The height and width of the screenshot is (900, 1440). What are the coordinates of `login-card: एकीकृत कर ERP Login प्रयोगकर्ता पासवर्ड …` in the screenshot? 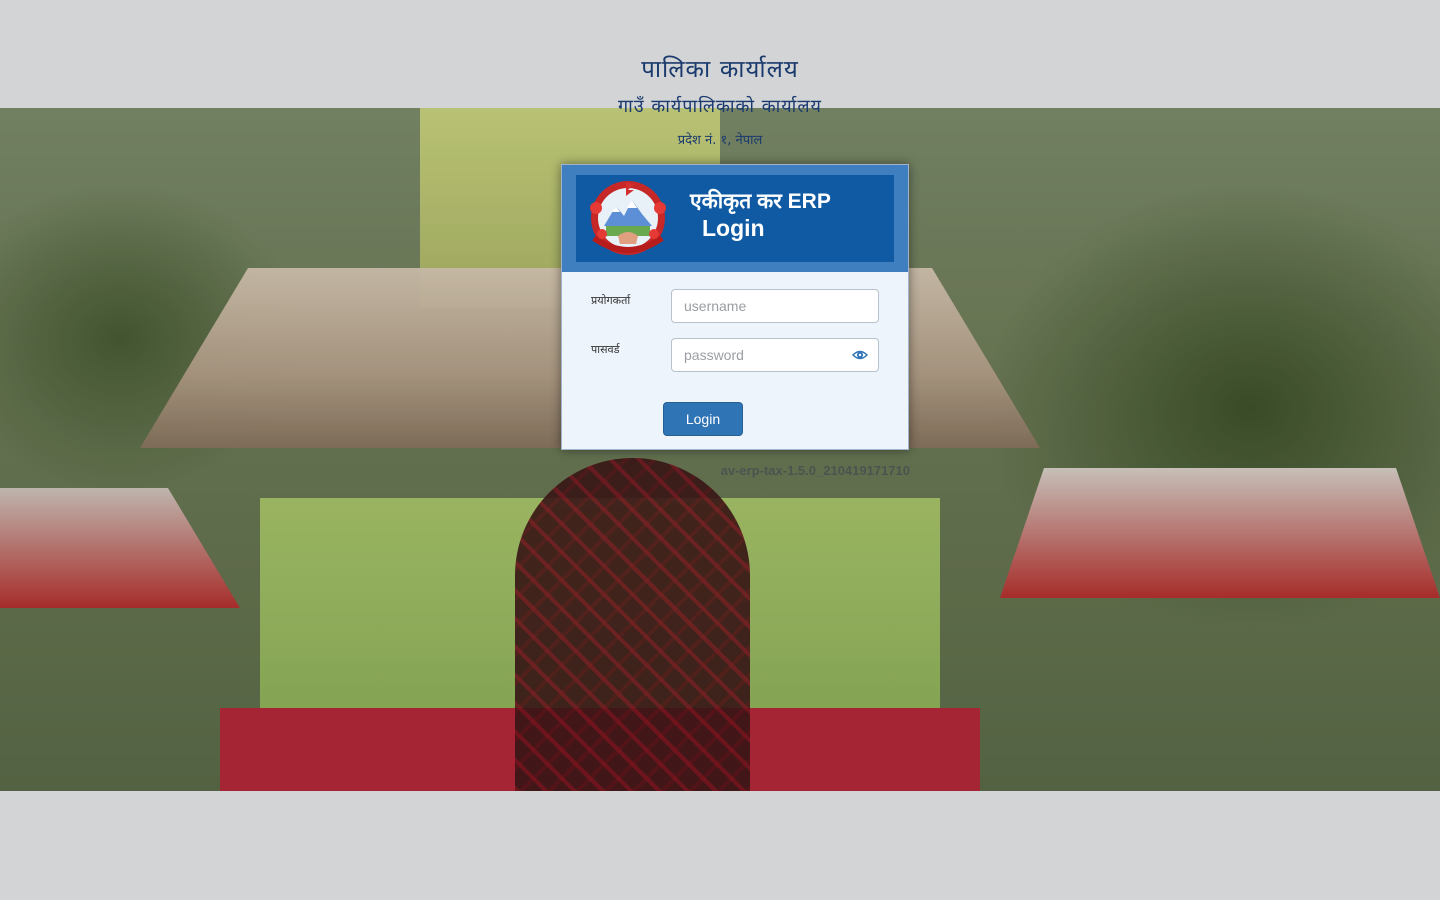 It's located at (735, 307).